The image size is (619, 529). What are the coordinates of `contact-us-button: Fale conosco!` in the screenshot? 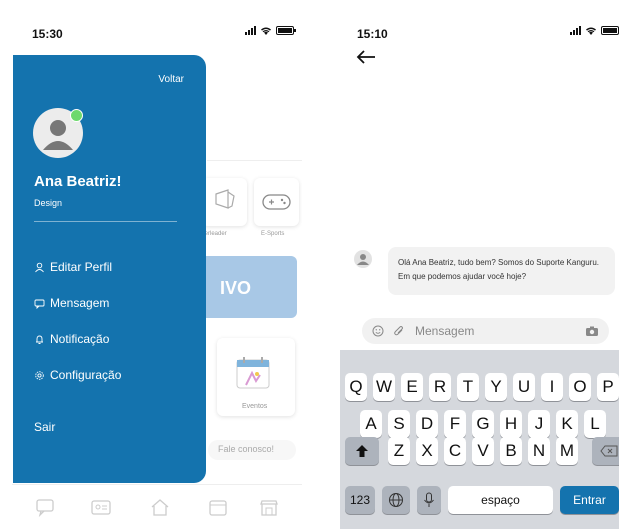 It's located at (252, 450).